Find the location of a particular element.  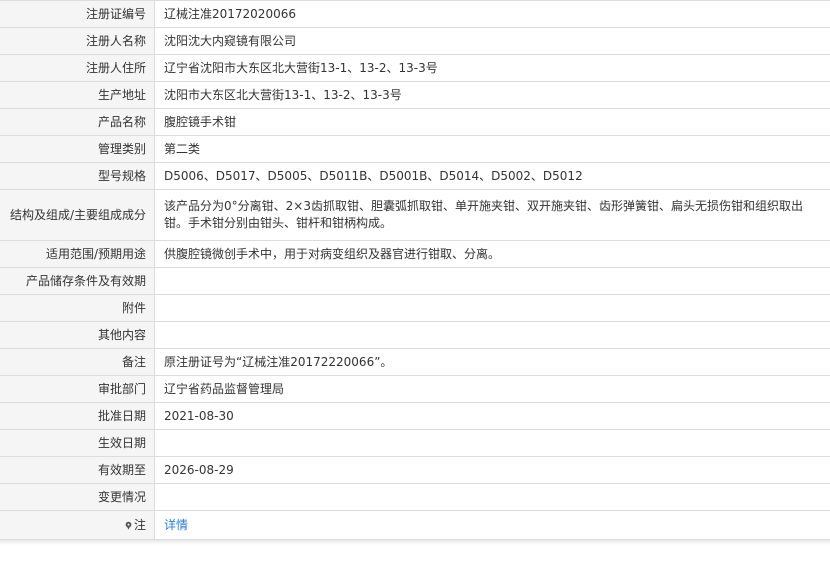

value-remarks: 原注册证号为“辽械注准20172220066”。 is located at coordinates (492, 362).